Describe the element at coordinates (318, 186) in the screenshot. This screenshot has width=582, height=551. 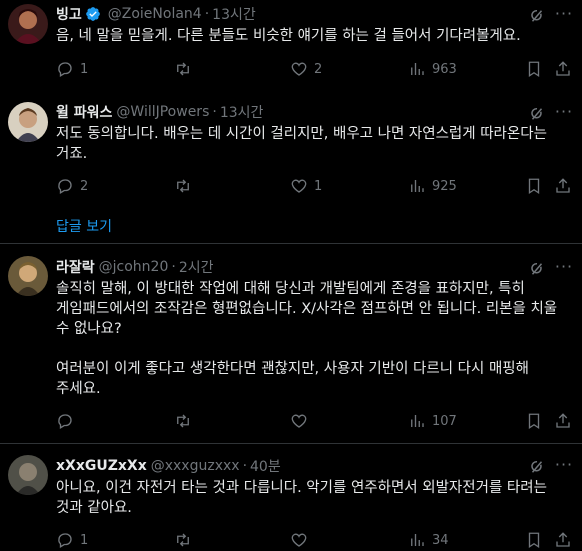
I see `like-count: 1` at that location.